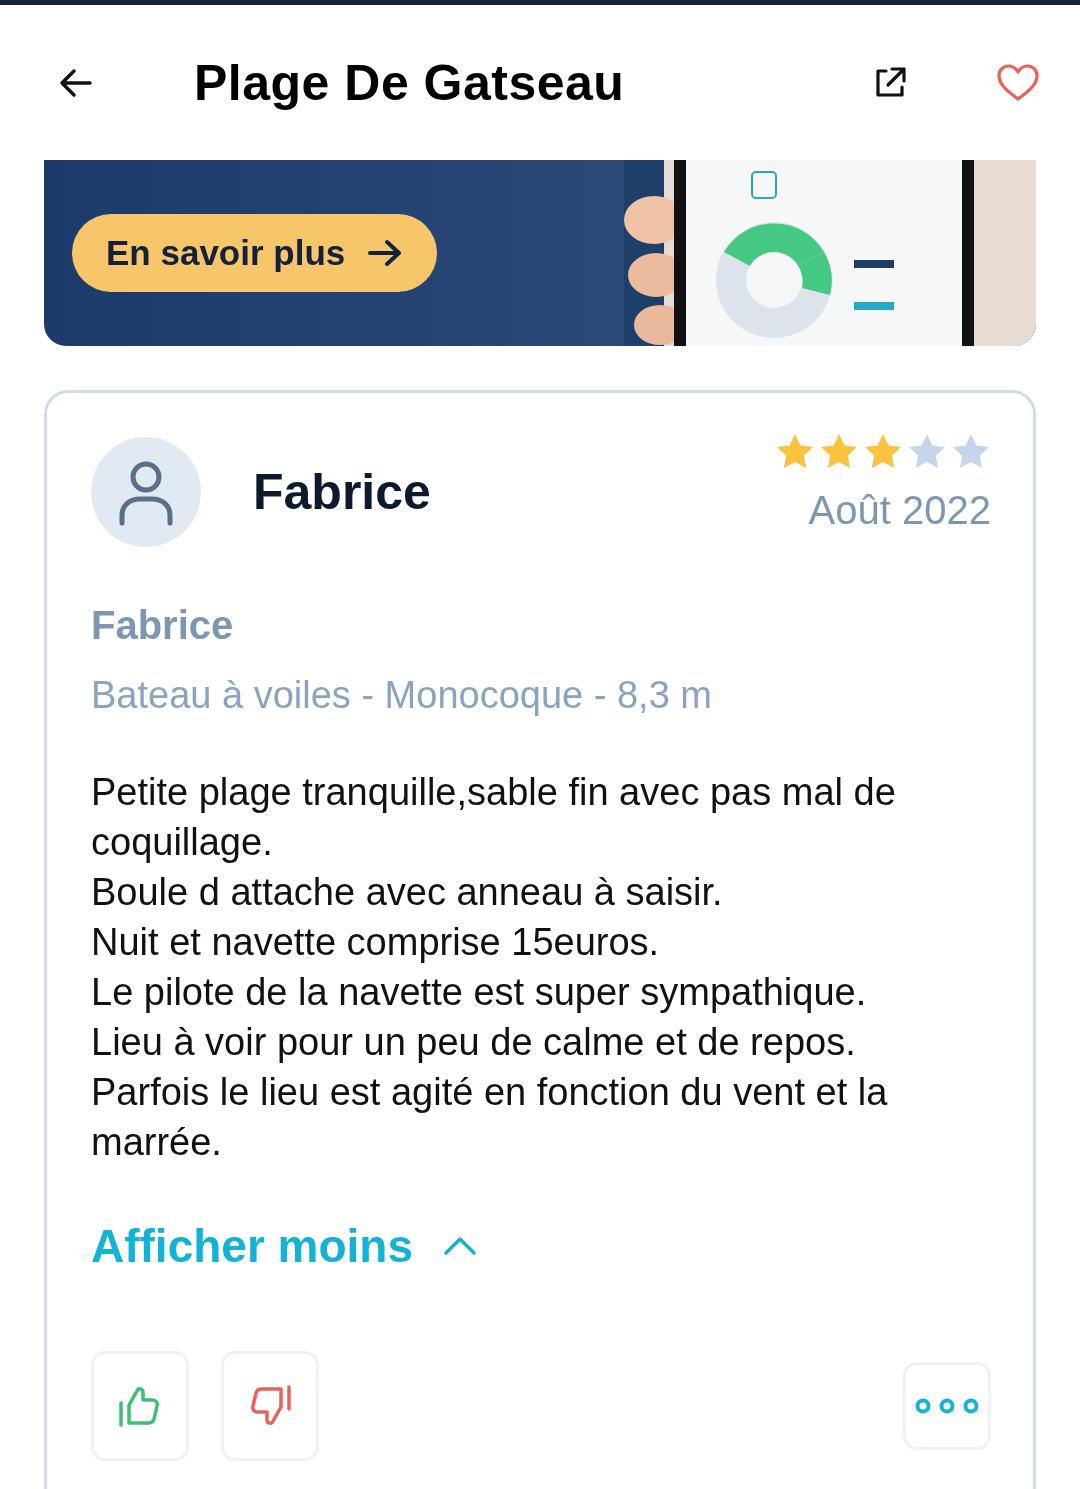  What do you see at coordinates (255, 253) in the screenshot?
I see `learn-more-button: En savoir plus` at bounding box center [255, 253].